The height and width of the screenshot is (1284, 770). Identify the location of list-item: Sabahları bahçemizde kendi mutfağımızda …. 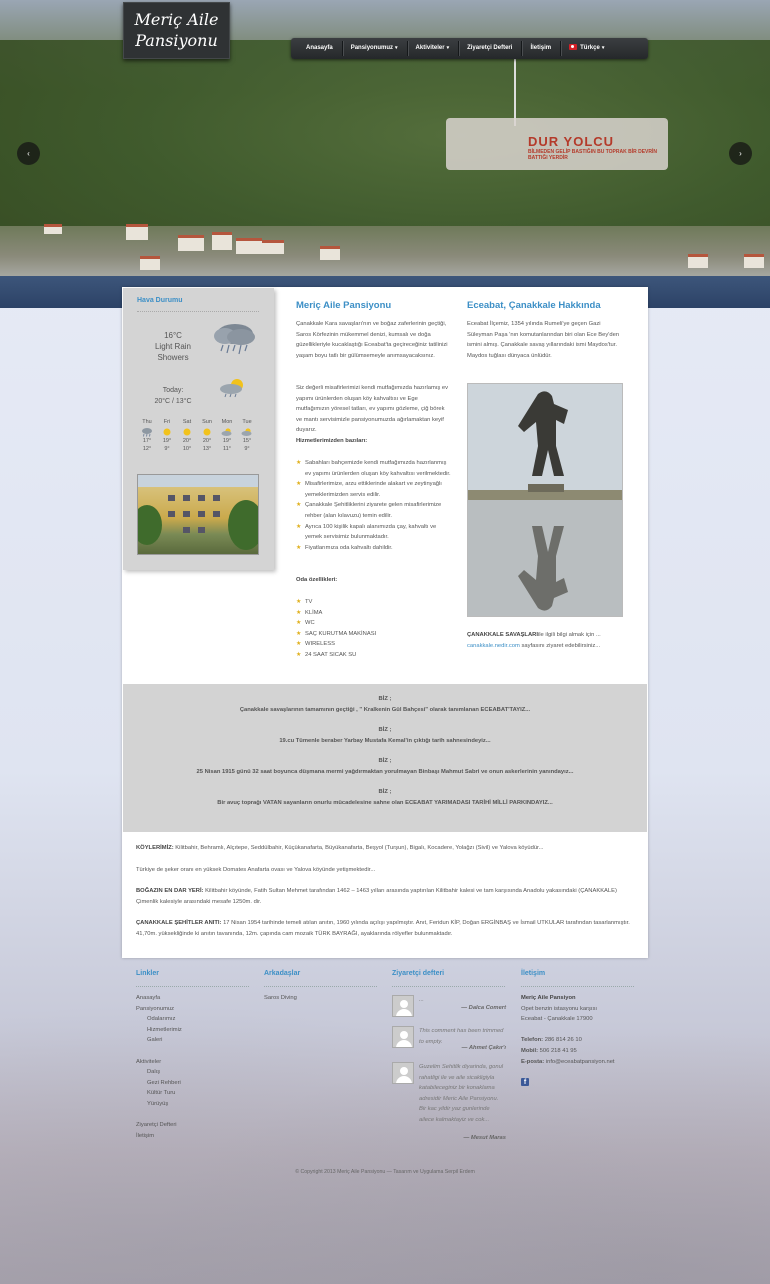
(374, 468).